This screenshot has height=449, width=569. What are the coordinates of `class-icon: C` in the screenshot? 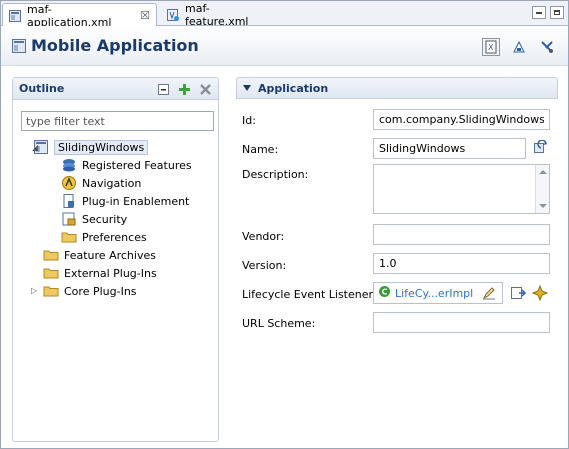 It's located at (384, 293).